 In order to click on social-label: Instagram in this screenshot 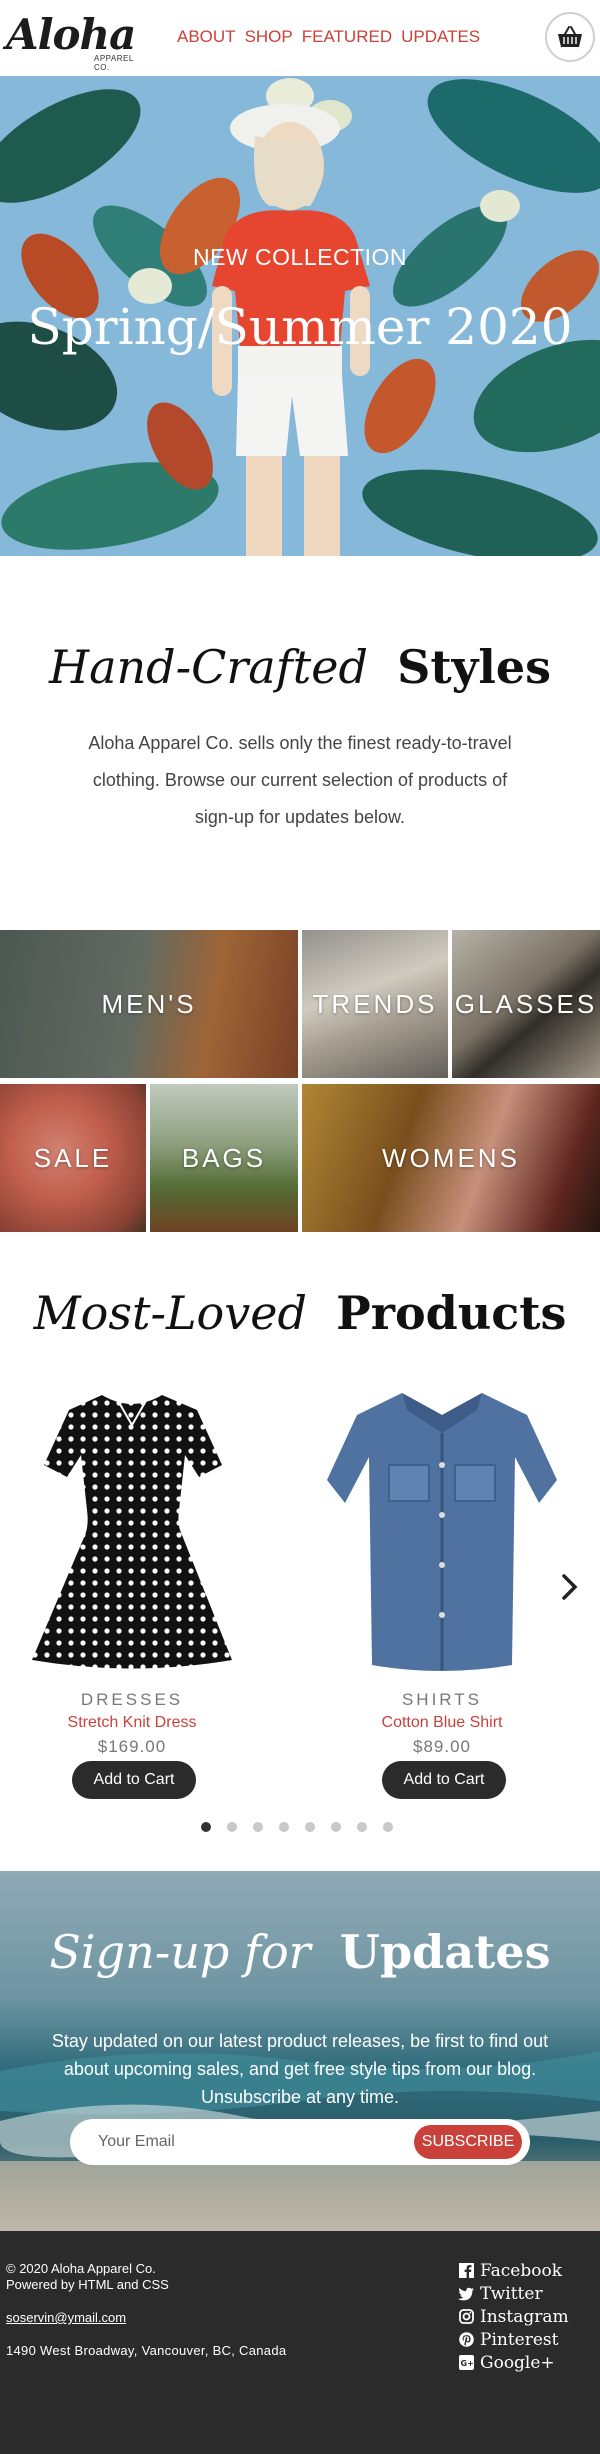, I will do `click(524, 2316)`.